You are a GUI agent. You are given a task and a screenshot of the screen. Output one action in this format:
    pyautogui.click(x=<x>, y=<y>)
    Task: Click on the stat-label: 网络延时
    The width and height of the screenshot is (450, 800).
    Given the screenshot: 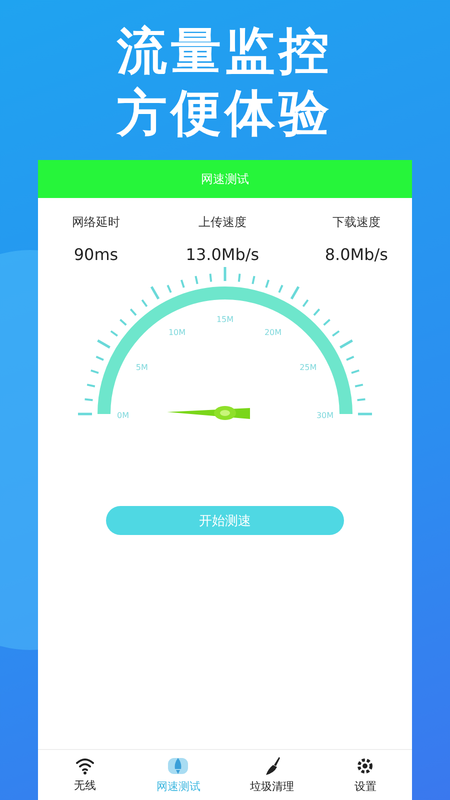 What is the action you would take?
    pyautogui.click(x=96, y=222)
    